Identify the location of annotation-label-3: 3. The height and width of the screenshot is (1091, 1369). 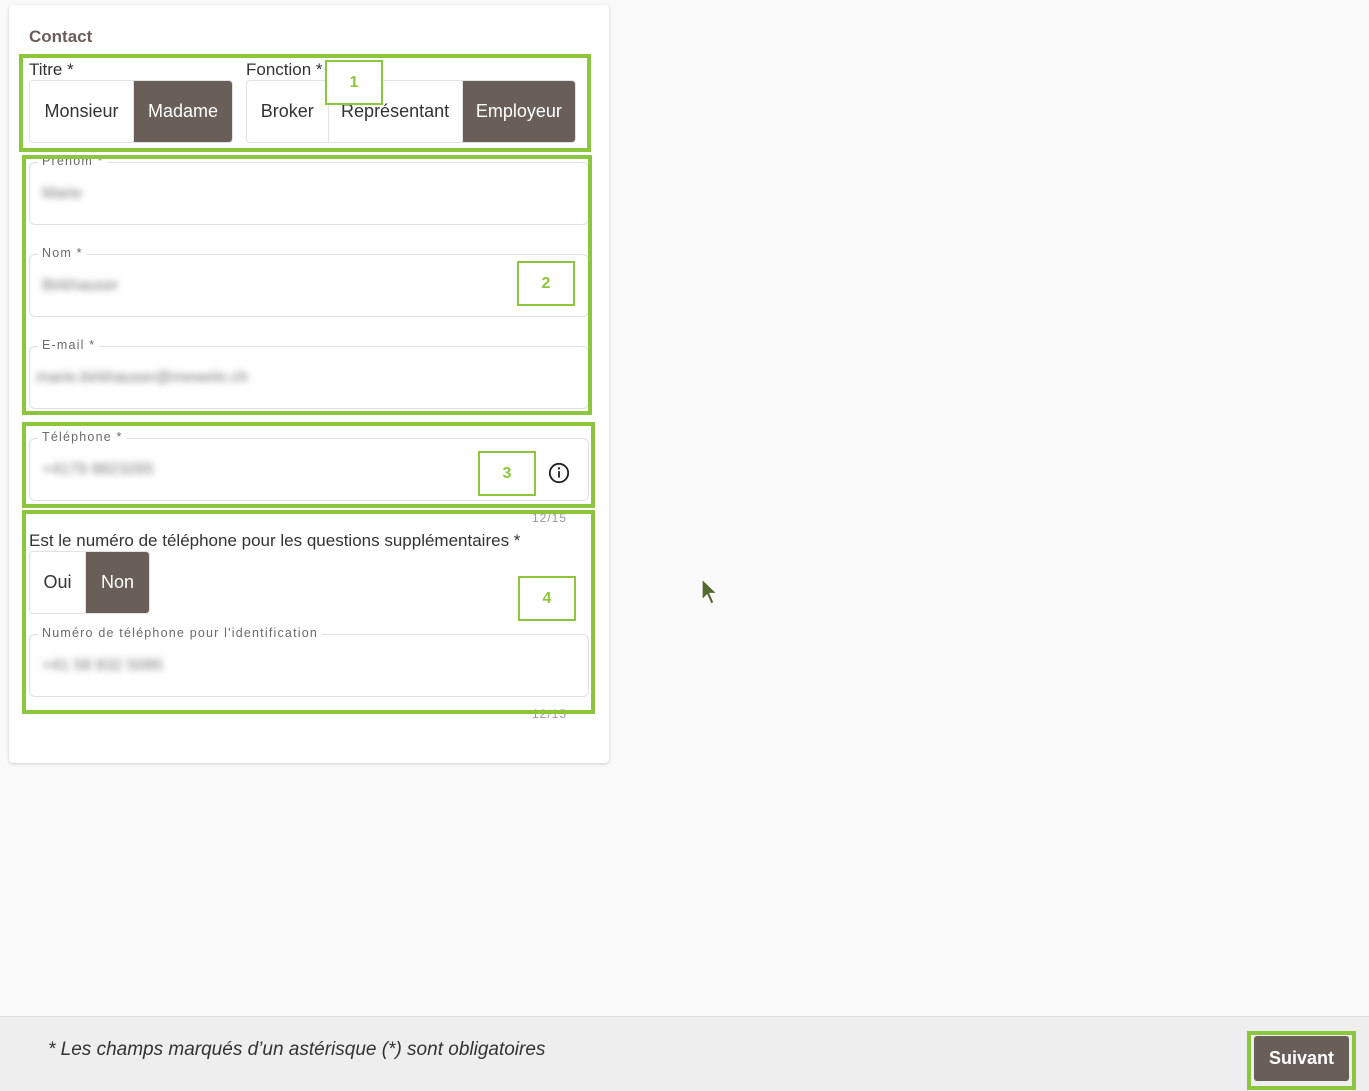
(507, 473).